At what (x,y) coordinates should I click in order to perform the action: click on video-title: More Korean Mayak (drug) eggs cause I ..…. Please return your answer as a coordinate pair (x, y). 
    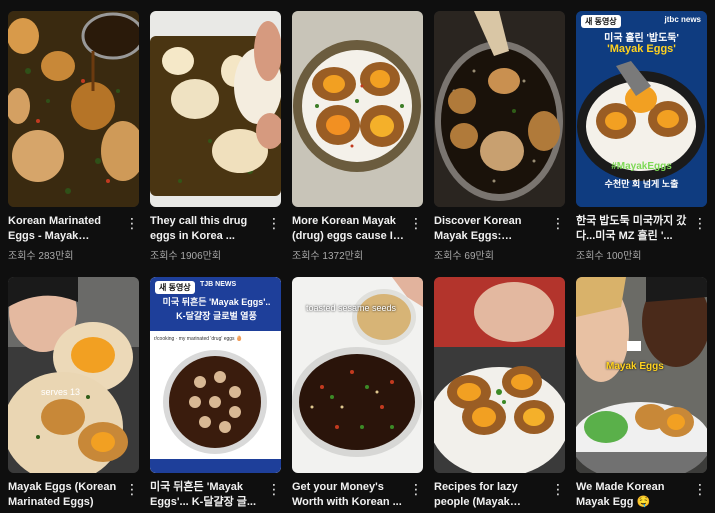
    Looking at the image, I should click on (348, 229).